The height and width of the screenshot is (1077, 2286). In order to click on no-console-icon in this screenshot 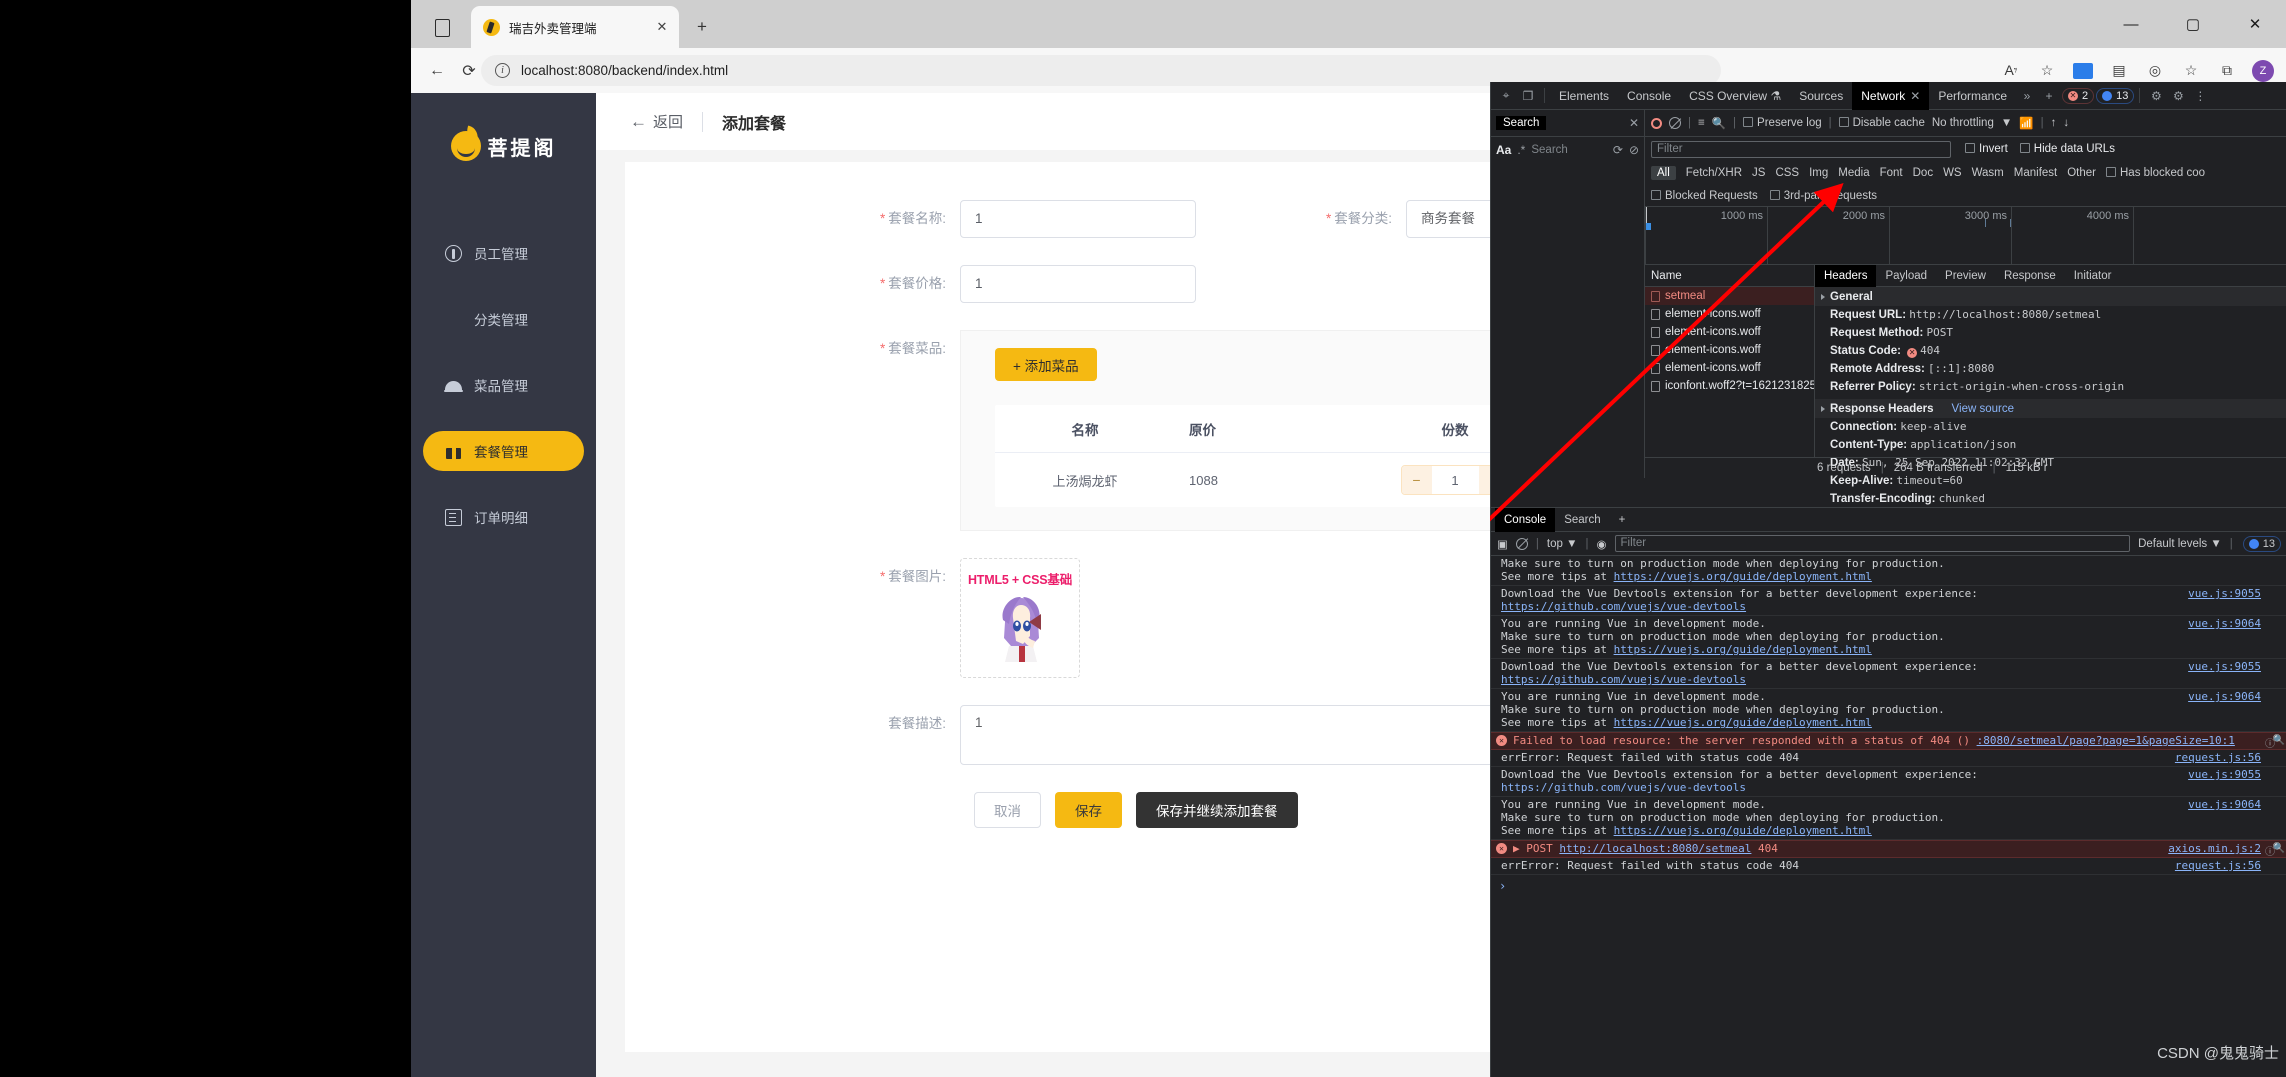, I will do `click(1521, 543)`.